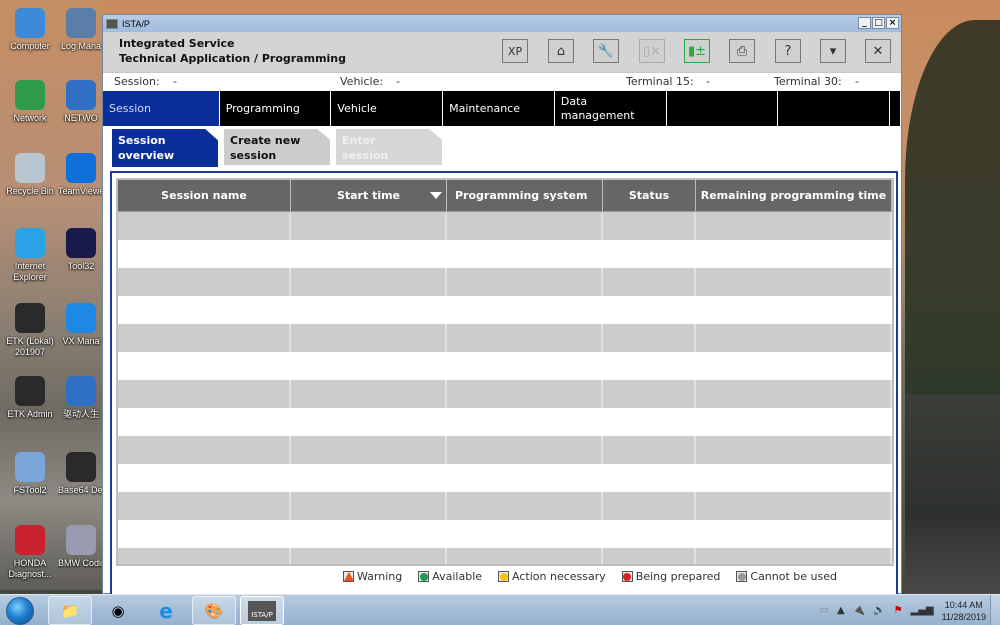 Image resolution: width=1000 pixels, height=625 pixels. I want to click on nav-tab: Maintenance, so click(498, 108).